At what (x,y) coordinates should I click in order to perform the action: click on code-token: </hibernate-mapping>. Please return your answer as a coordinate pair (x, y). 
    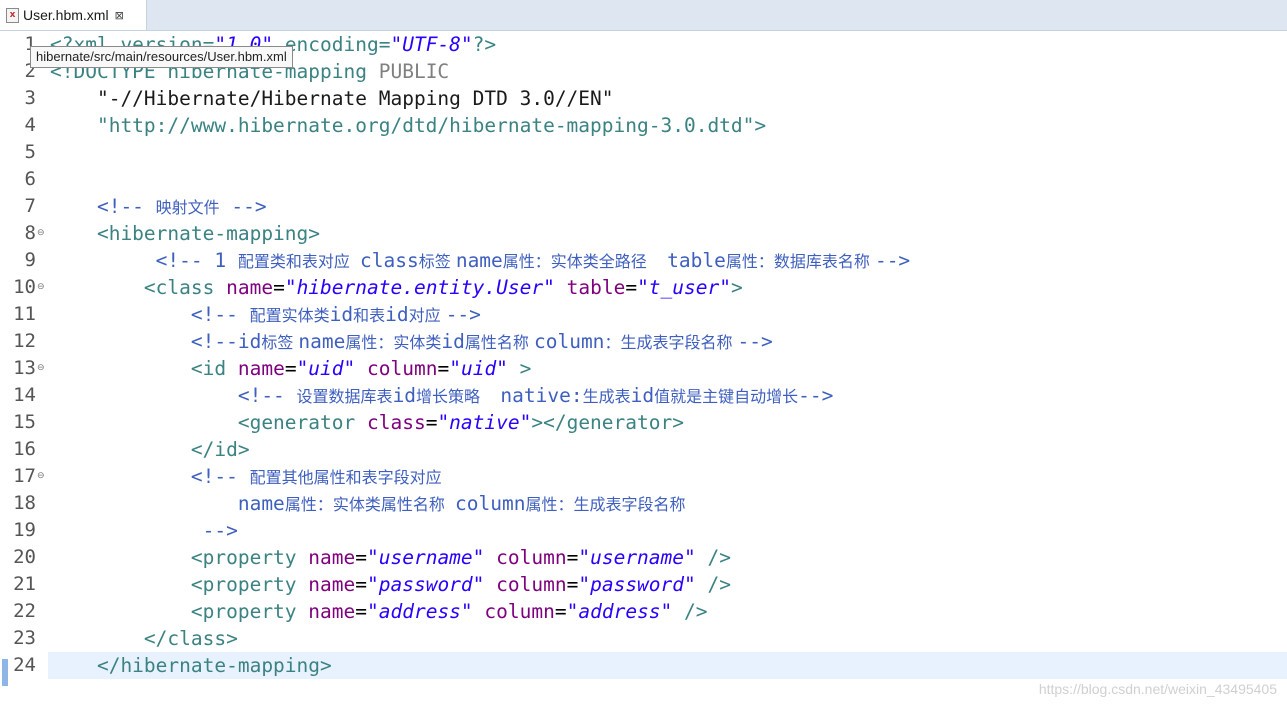
    Looking at the image, I should click on (191, 665).